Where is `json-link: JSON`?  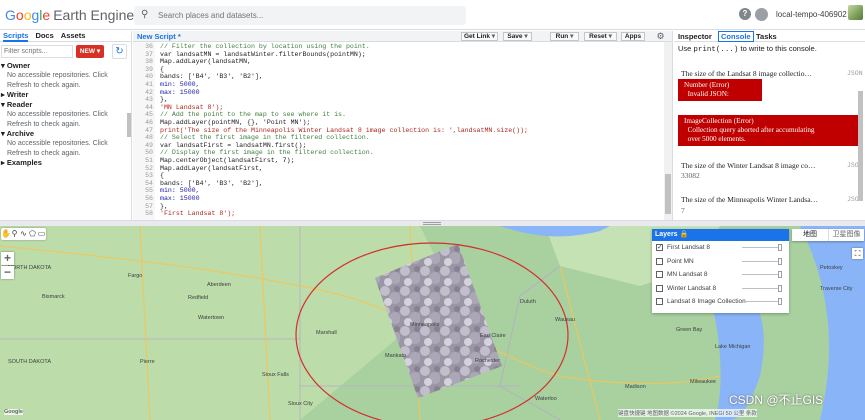
json-link: JSON is located at coordinates (855, 73).